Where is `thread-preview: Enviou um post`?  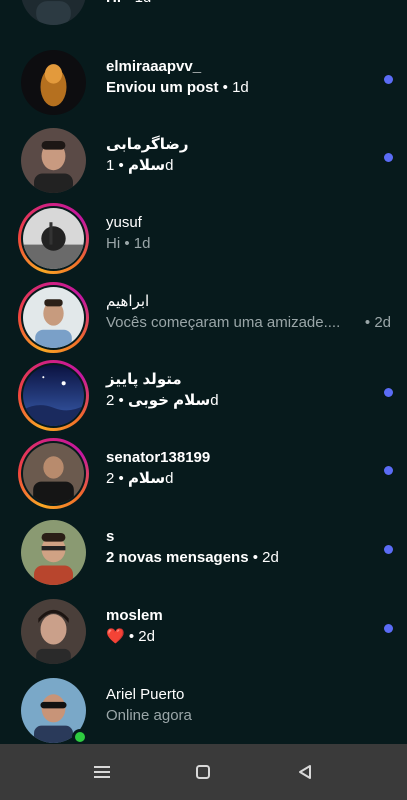 thread-preview: Enviou um post is located at coordinates (162, 87).